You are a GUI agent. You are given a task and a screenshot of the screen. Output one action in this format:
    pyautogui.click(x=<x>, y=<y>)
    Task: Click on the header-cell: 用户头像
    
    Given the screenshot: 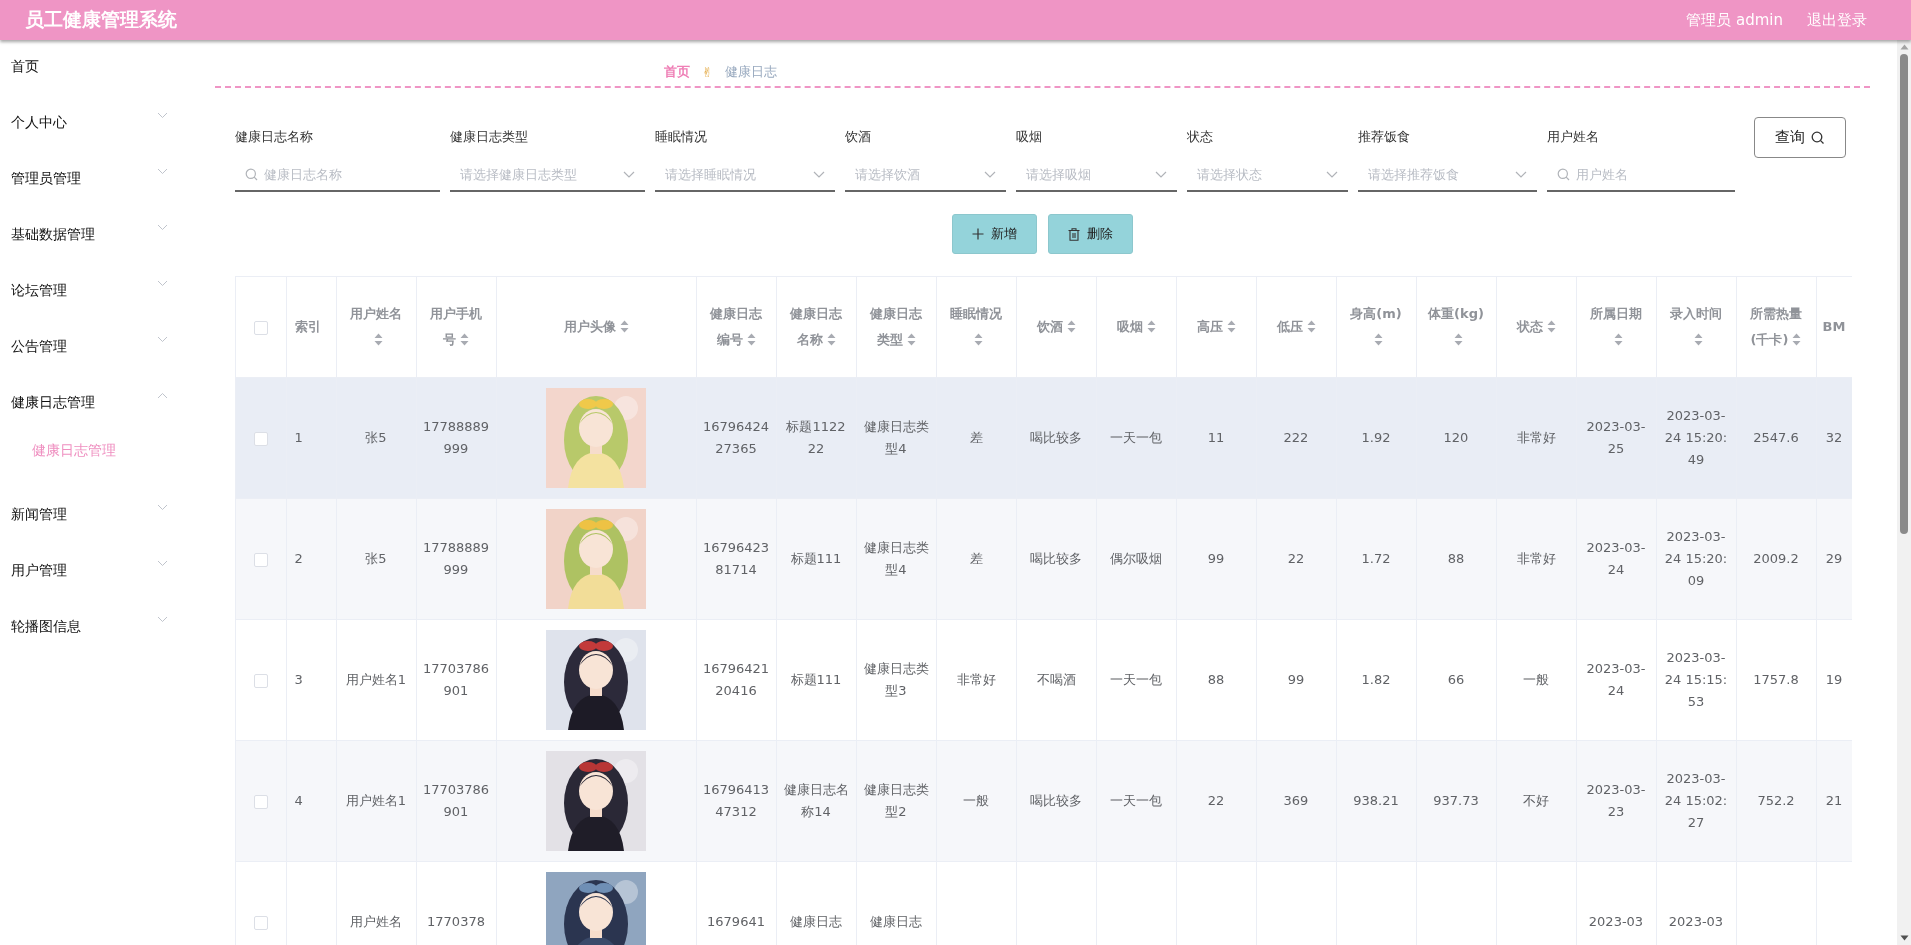 What is the action you would take?
    pyautogui.click(x=596, y=327)
    